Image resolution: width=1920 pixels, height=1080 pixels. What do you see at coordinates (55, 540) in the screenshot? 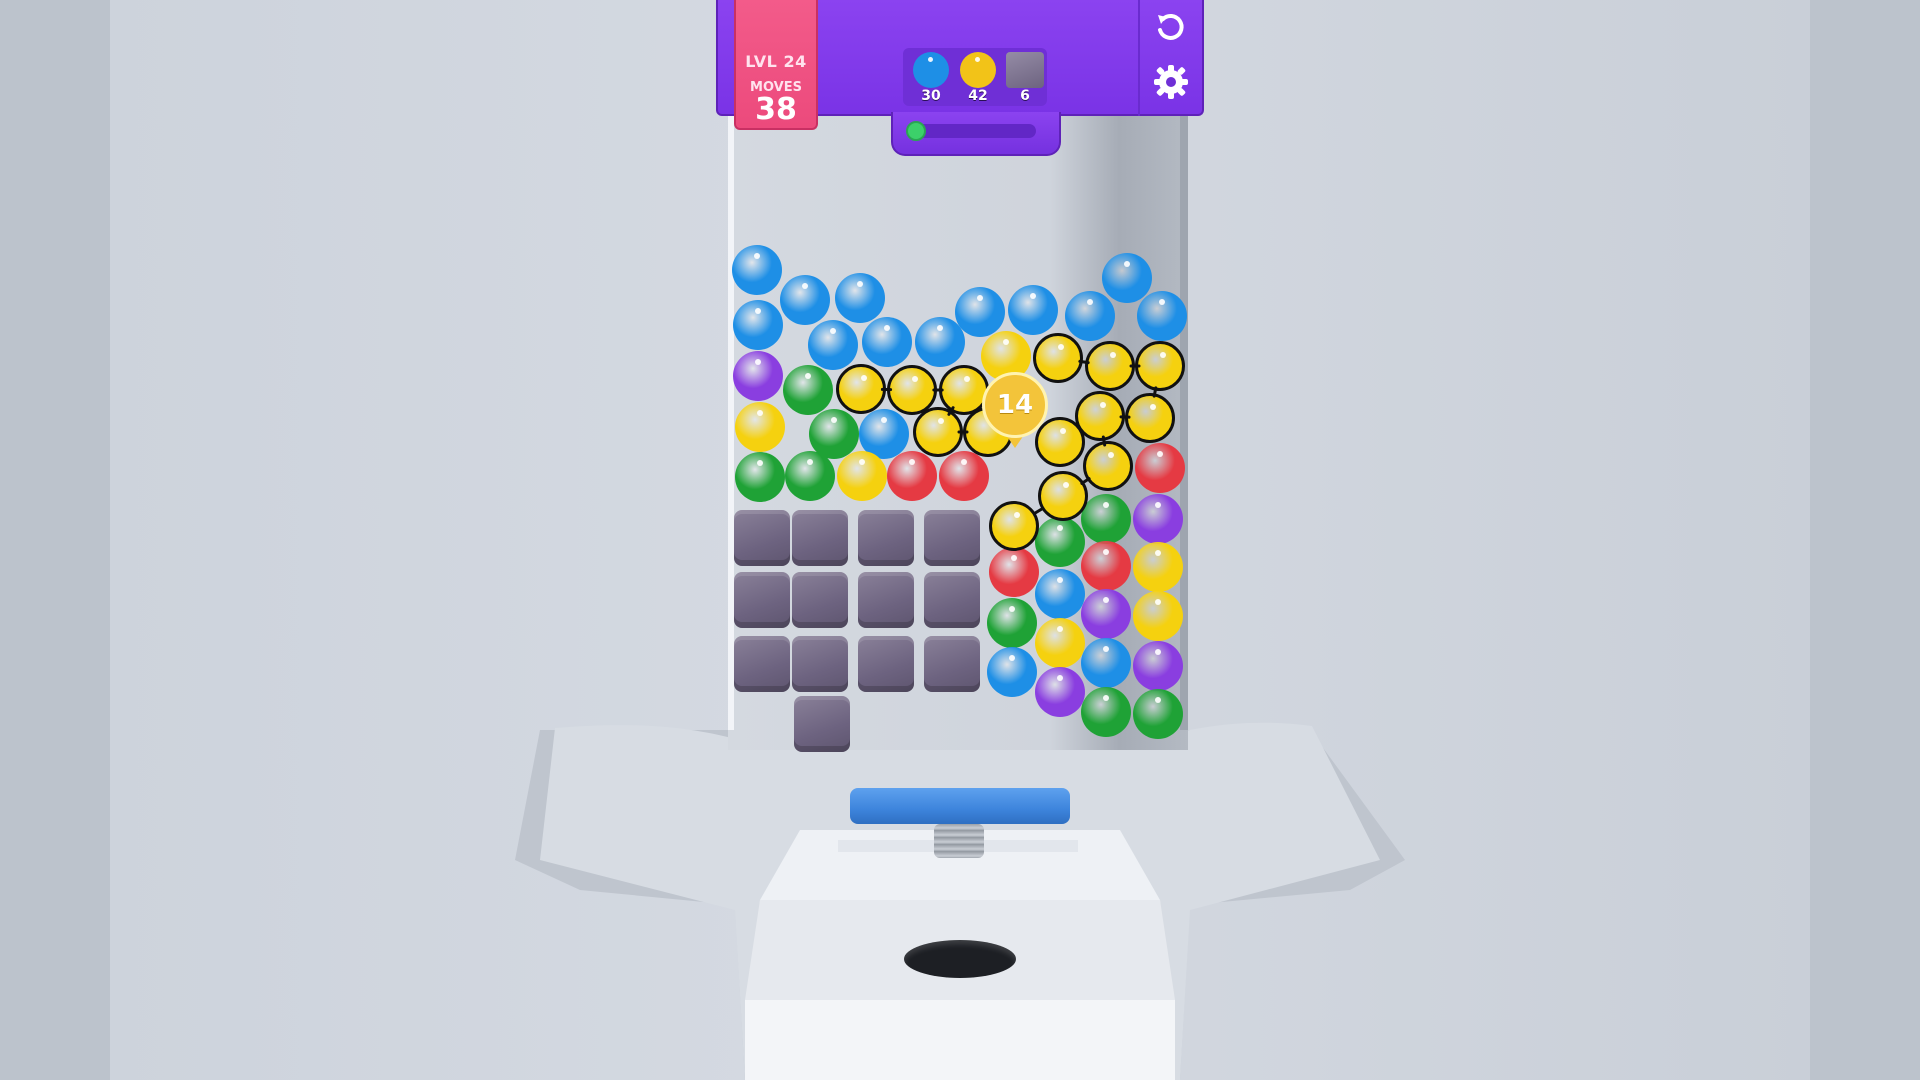
I see `left-wall-shade` at bounding box center [55, 540].